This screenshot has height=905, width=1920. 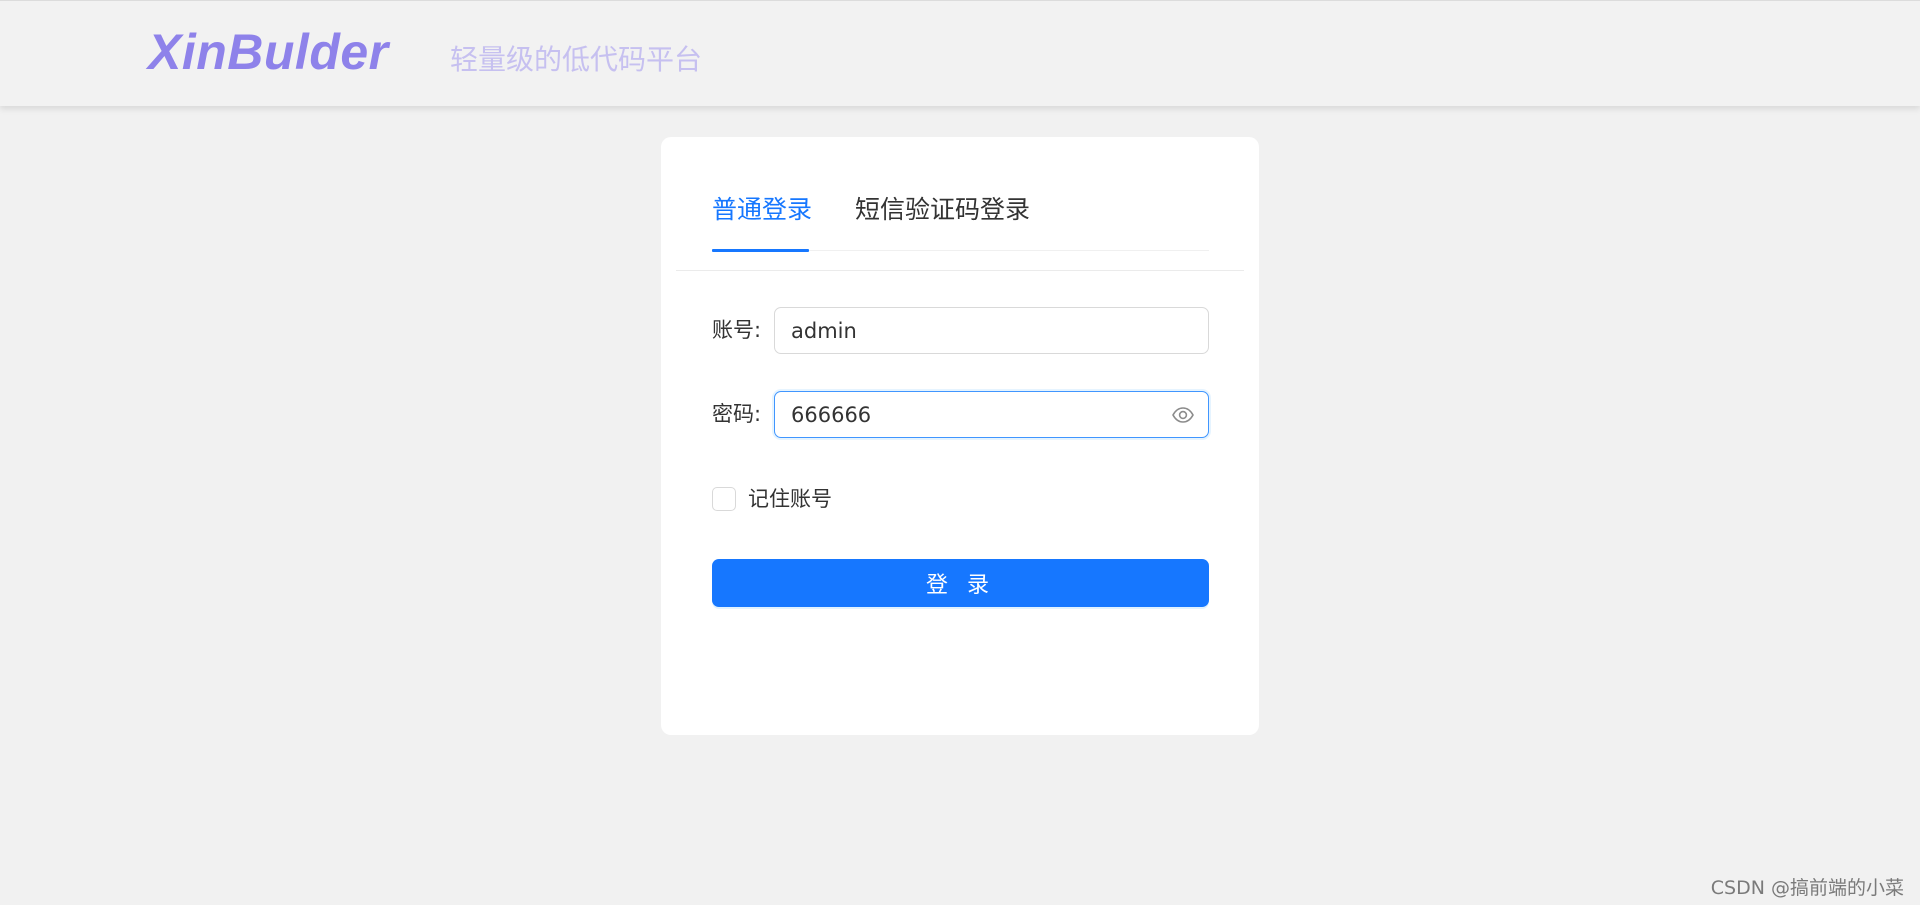 What do you see at coordinates (790, 499) in the screenshot?
I see `remember-label: 记住账号` at bounding box center [790, 499].